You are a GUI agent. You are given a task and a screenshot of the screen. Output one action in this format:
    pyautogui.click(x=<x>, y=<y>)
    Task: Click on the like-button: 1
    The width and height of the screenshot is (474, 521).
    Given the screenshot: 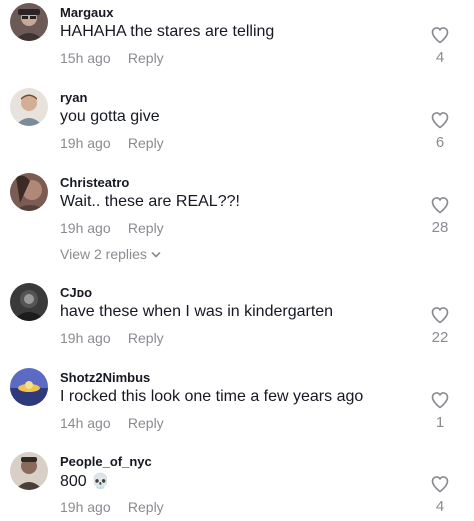 What is the action you would take?
    pyautogui.click(x=440, y=410)
    